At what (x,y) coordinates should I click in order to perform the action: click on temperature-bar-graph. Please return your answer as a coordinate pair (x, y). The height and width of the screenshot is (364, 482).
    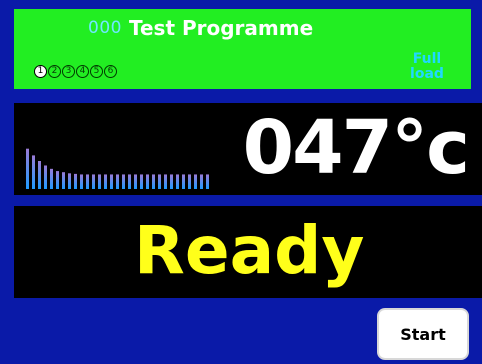
    Looking at the image, I should click on (117, 168).